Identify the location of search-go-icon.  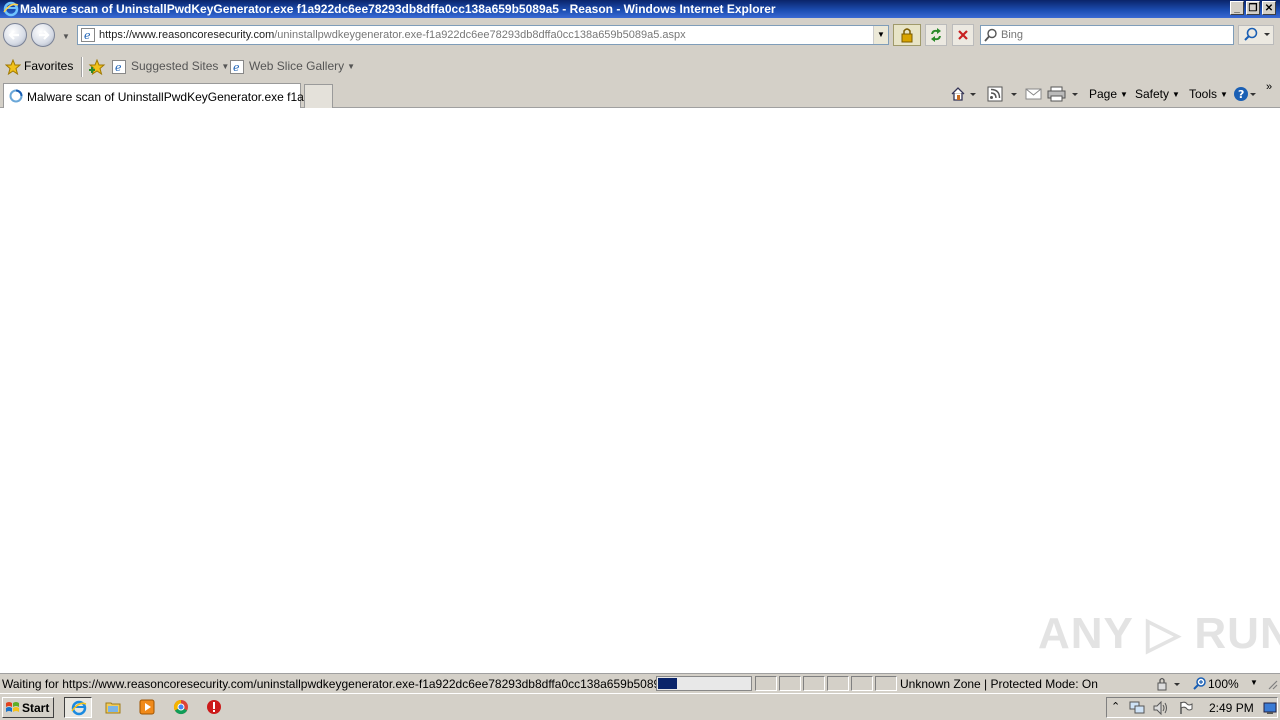
(1257, 34).